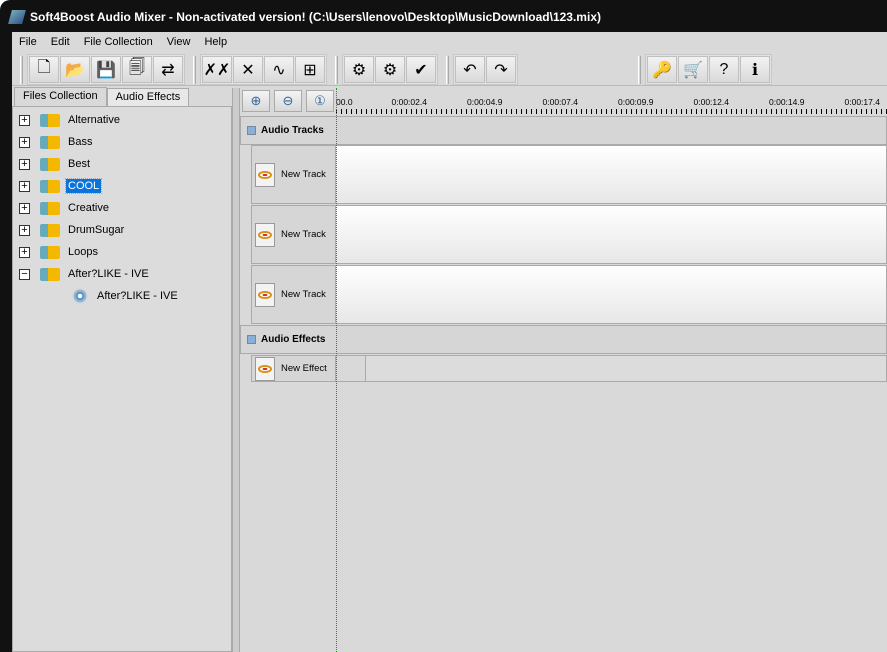  I want to click on toolbar-group: 🗋 📂 💾 🗐 ⇄, so click(106, 69).